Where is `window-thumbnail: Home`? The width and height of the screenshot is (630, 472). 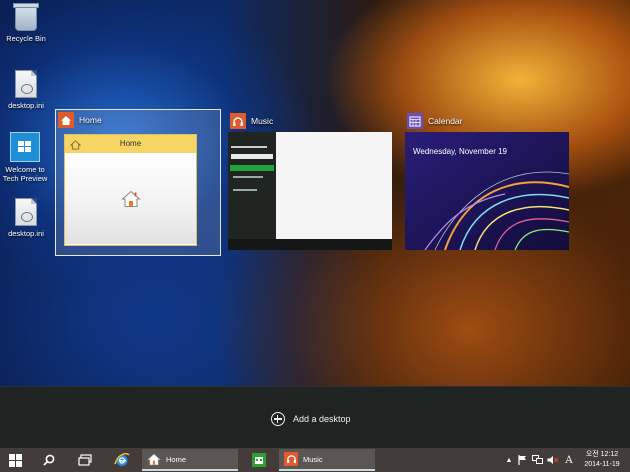
window-thumbnail: Home is located at coordinates (130, 190).